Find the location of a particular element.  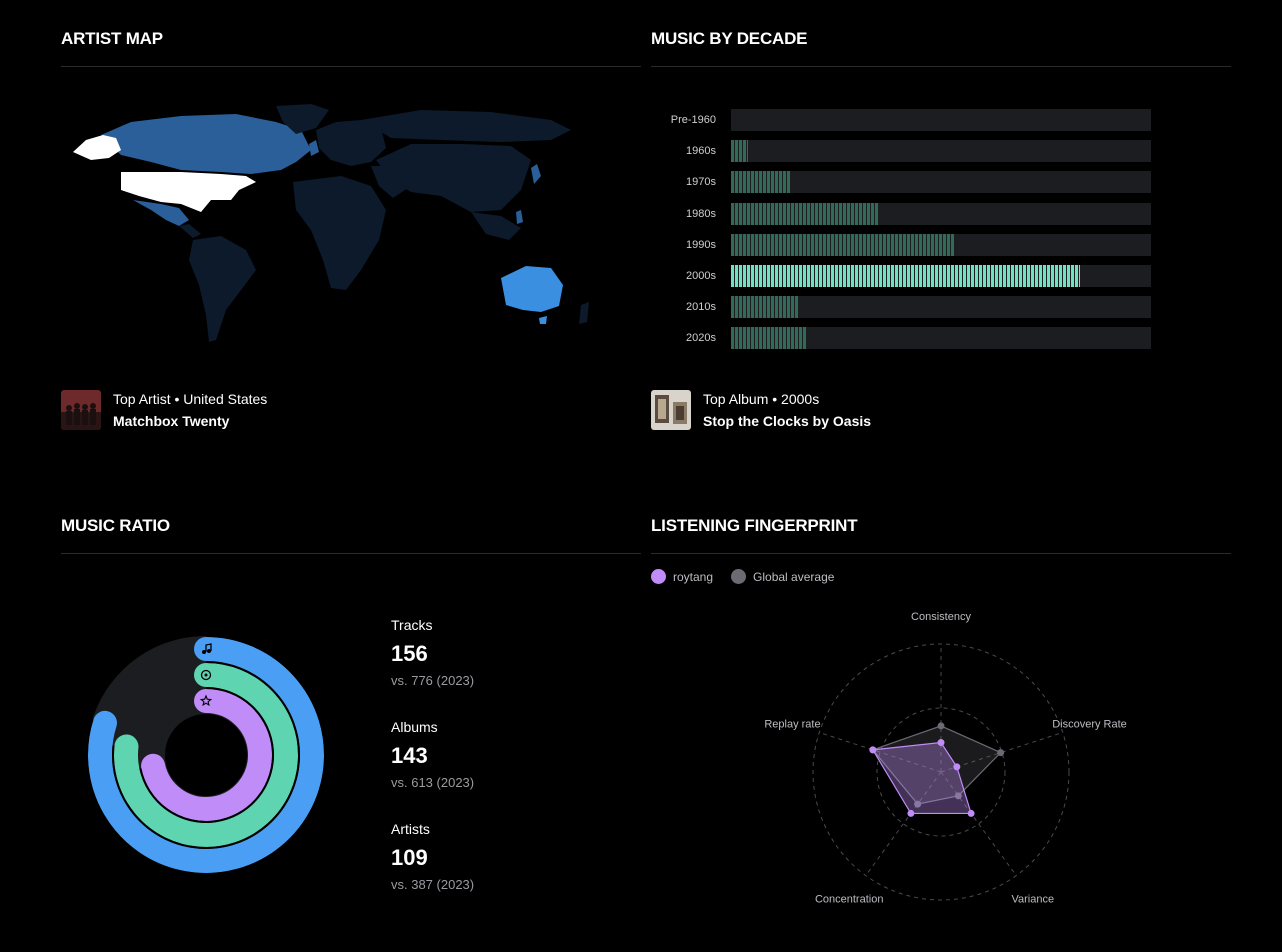

music-ratio-rings is located at coordinates (206, 755).